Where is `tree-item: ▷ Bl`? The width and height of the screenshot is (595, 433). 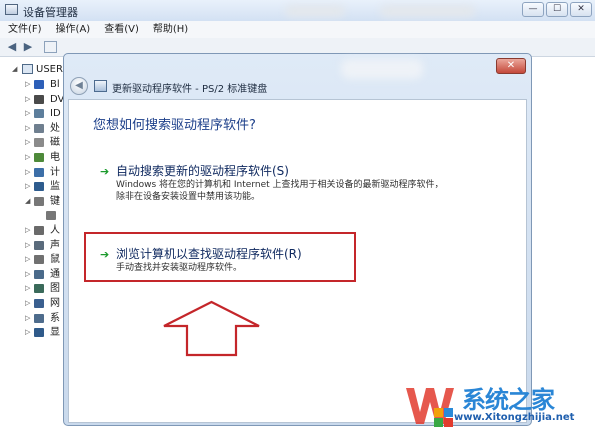 tree-item: ▷ Bl is located at coordinates (35, 84).